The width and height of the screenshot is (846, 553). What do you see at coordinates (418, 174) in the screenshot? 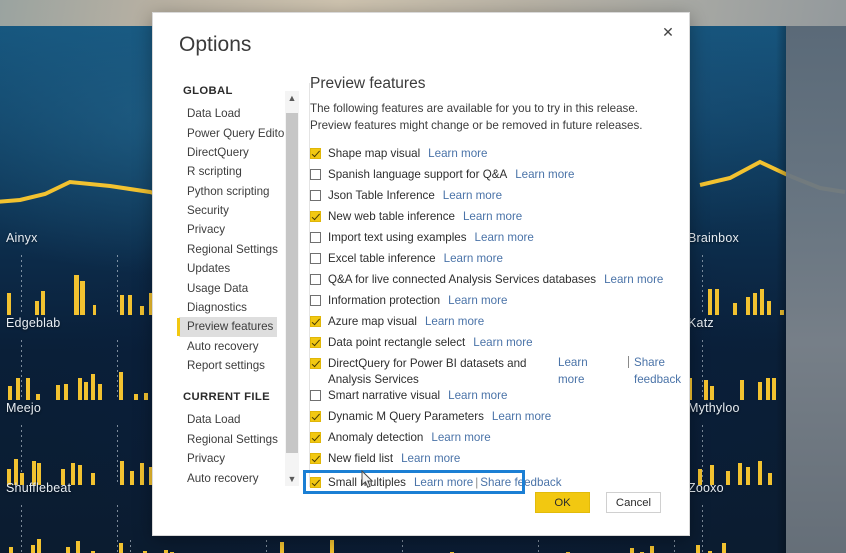
I see `feature-label: Spanish language support for Q&A` at bounding box center [418, 174].